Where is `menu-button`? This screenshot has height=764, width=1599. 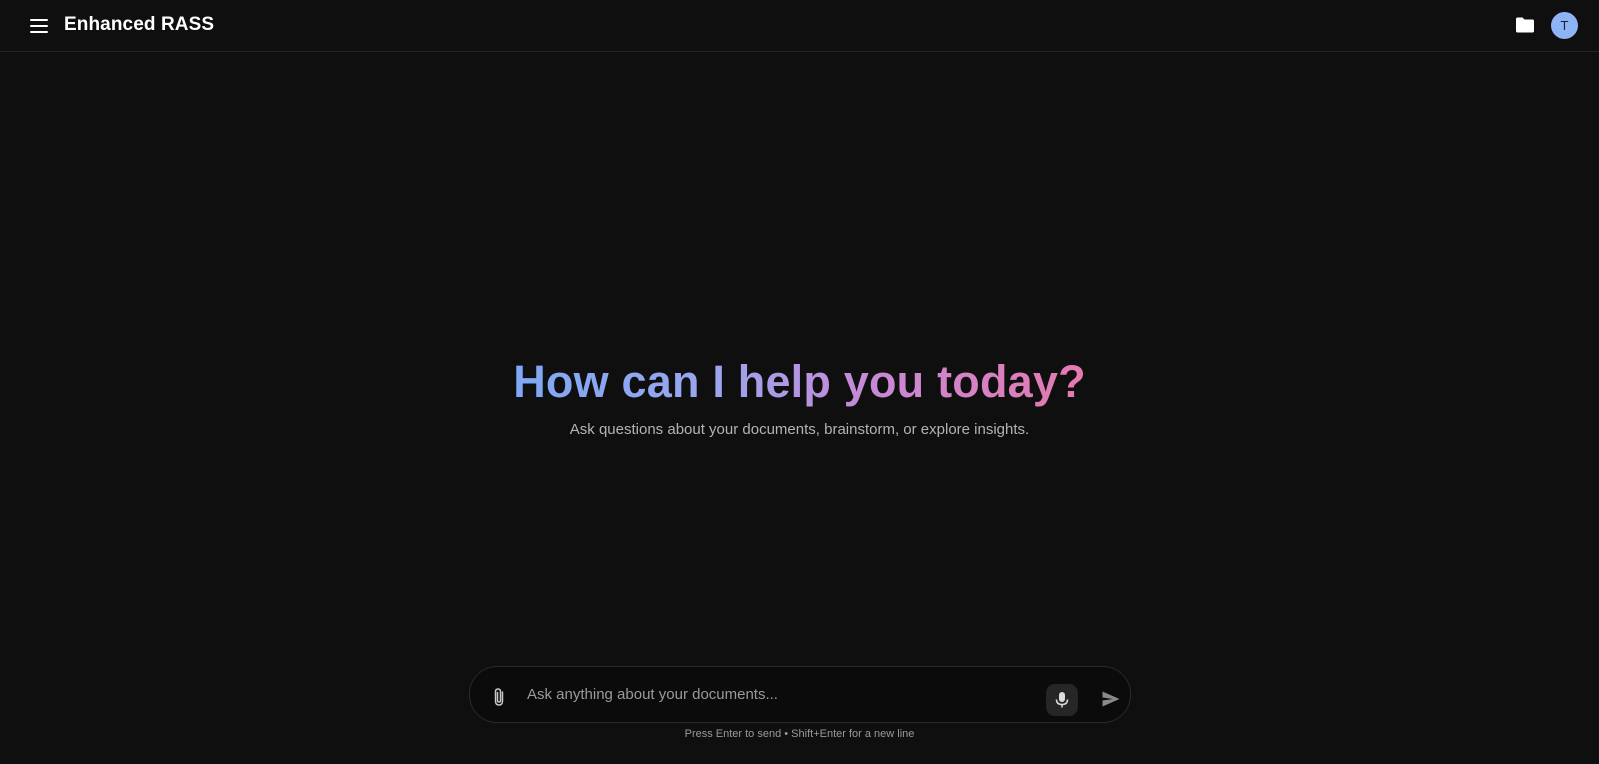 menu-button is located at coordinates (39, 26).